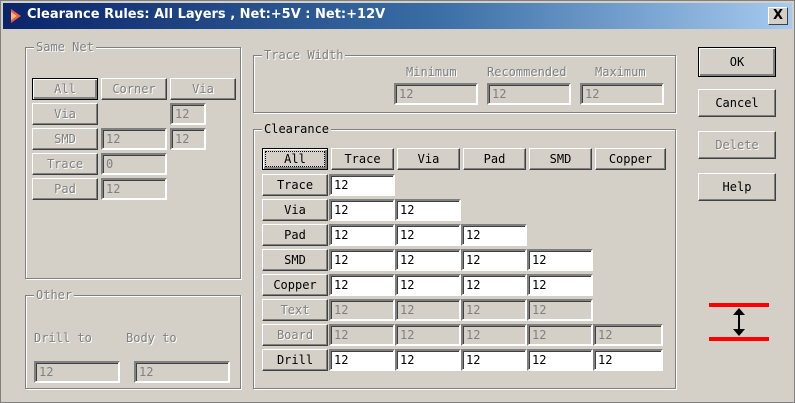 The image size is (795, 403). What do you see at coordinates (63, 338) in the screenshot?
I see `drill-to-label: Drill to` at bounding box center [63, 338].